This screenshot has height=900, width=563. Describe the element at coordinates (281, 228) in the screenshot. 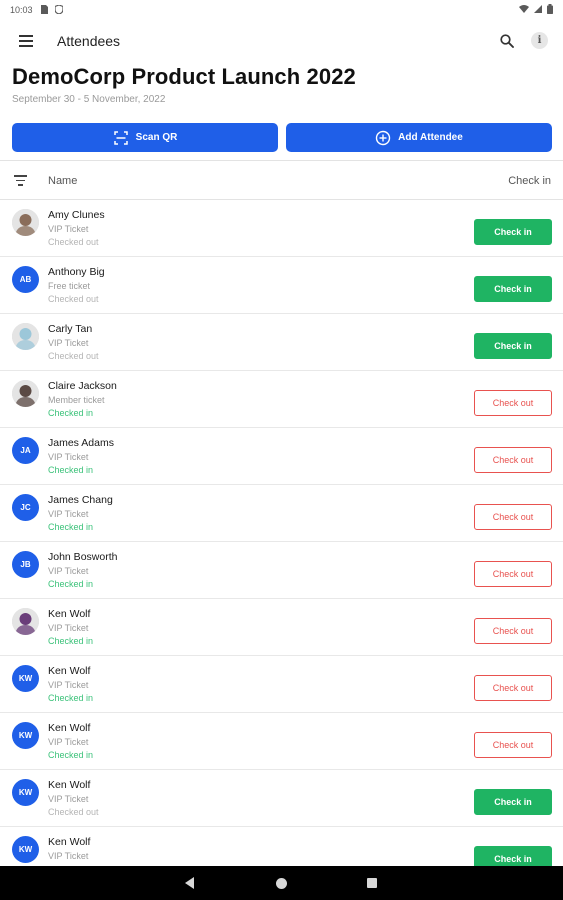

I see `attendee-row: Amy Clunes VIP Ticket Checked out Check in` at that location.